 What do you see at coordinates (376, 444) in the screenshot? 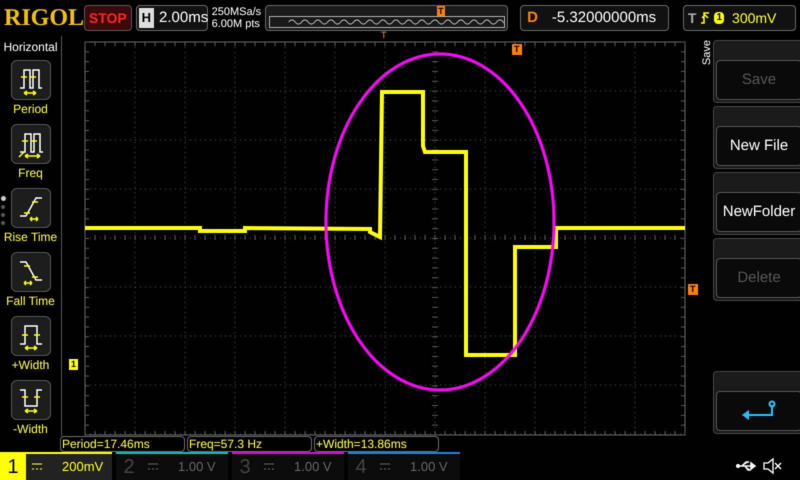
I see `measurement-readout: +Width=13.86ms` at bounding box center [376, 444].